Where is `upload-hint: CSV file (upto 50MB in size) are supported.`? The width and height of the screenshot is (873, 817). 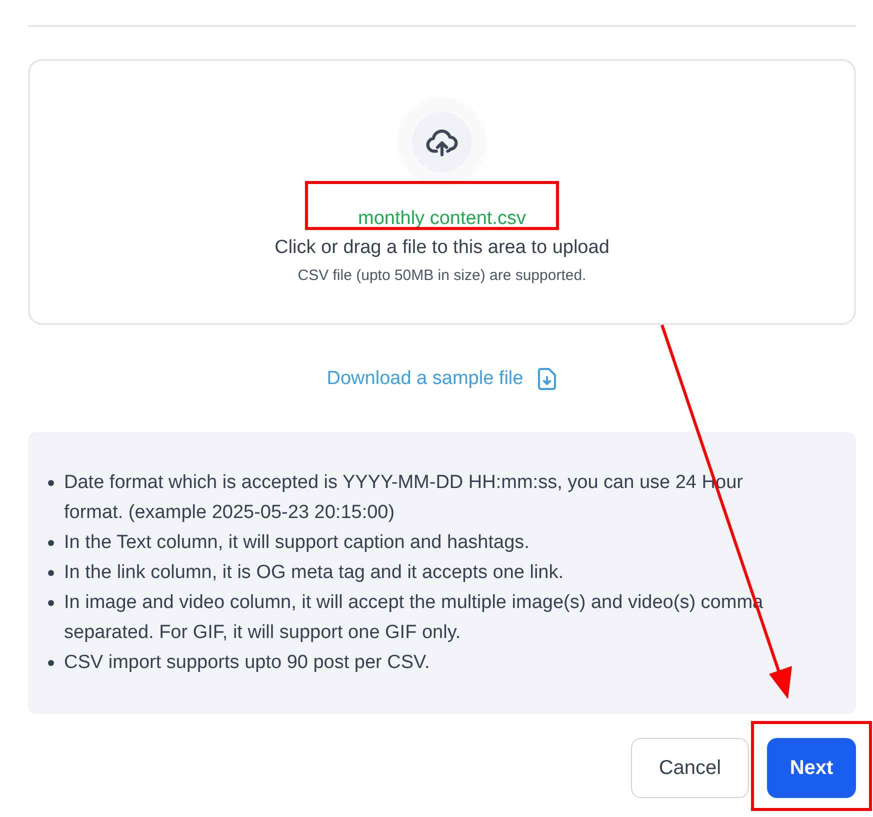 upload-hint: CSV file (upto 50MB in size) are supported. is located at coordinates (442, 276).